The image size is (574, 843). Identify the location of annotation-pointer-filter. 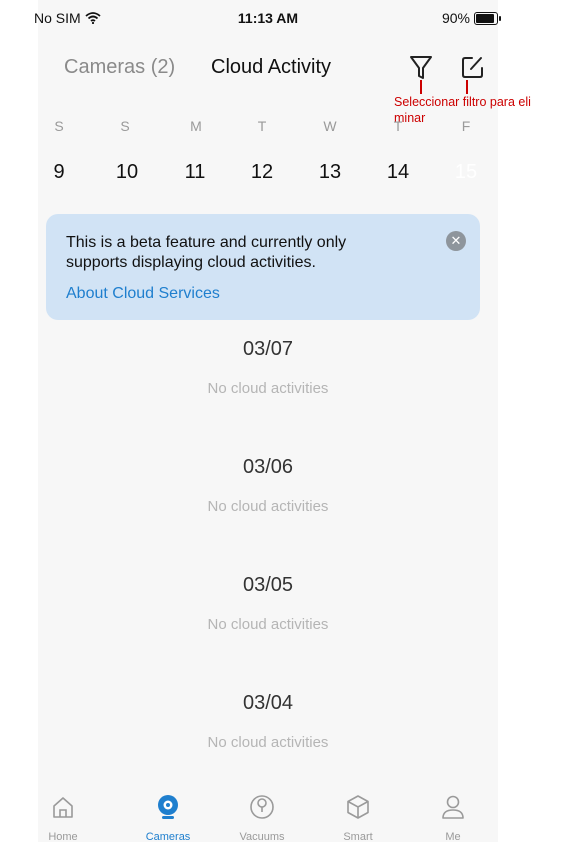
(421, 87).